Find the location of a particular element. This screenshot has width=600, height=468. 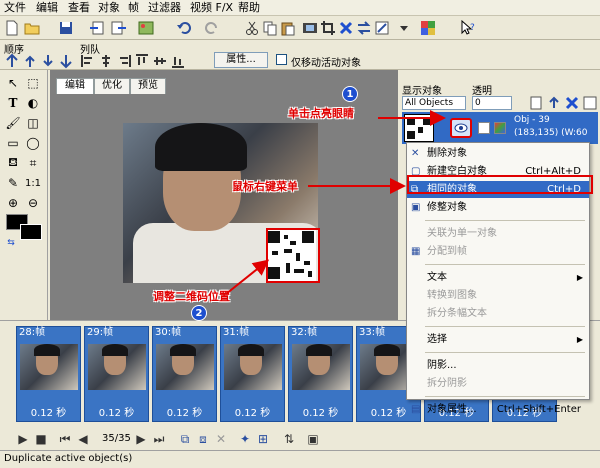

display-objects-label: 显示对象 is located at coordinates (422, 91).